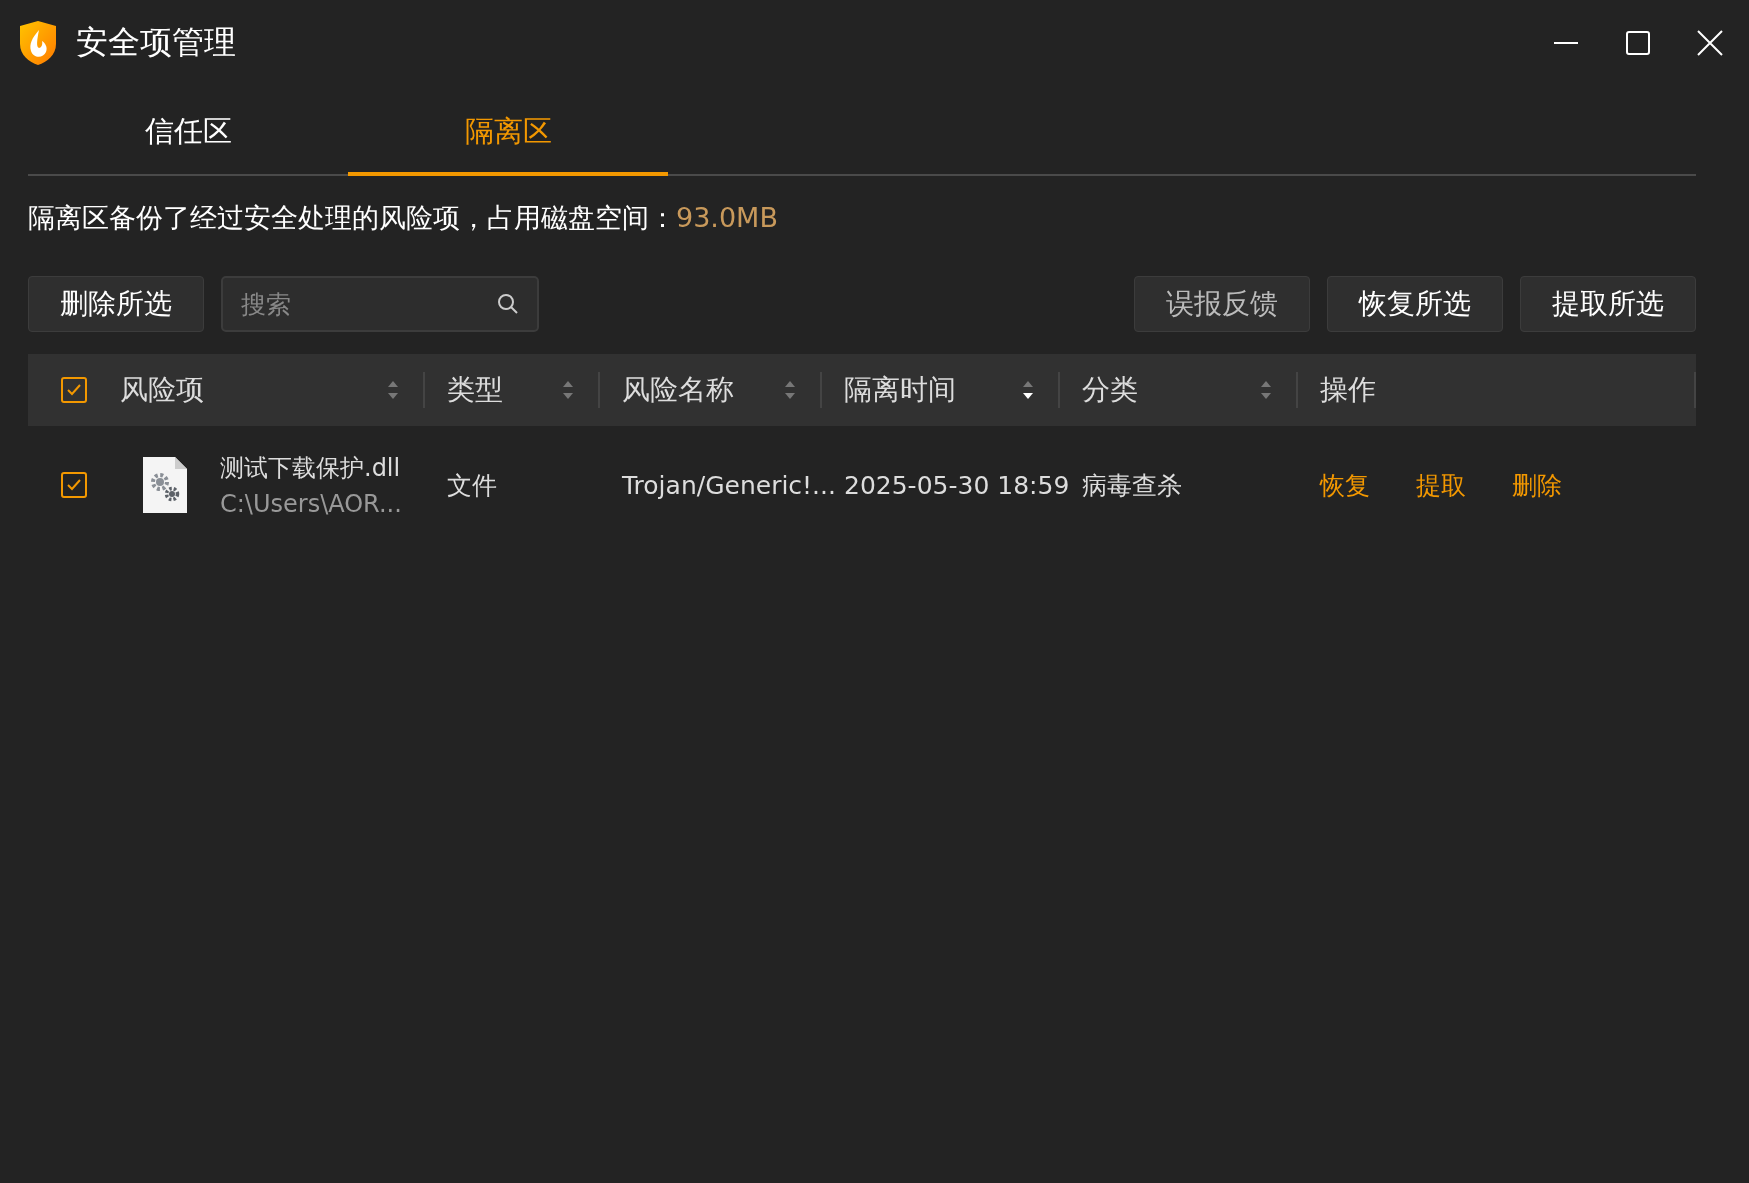  I want to click on window-title: 安全项管理, so click(156, 42).